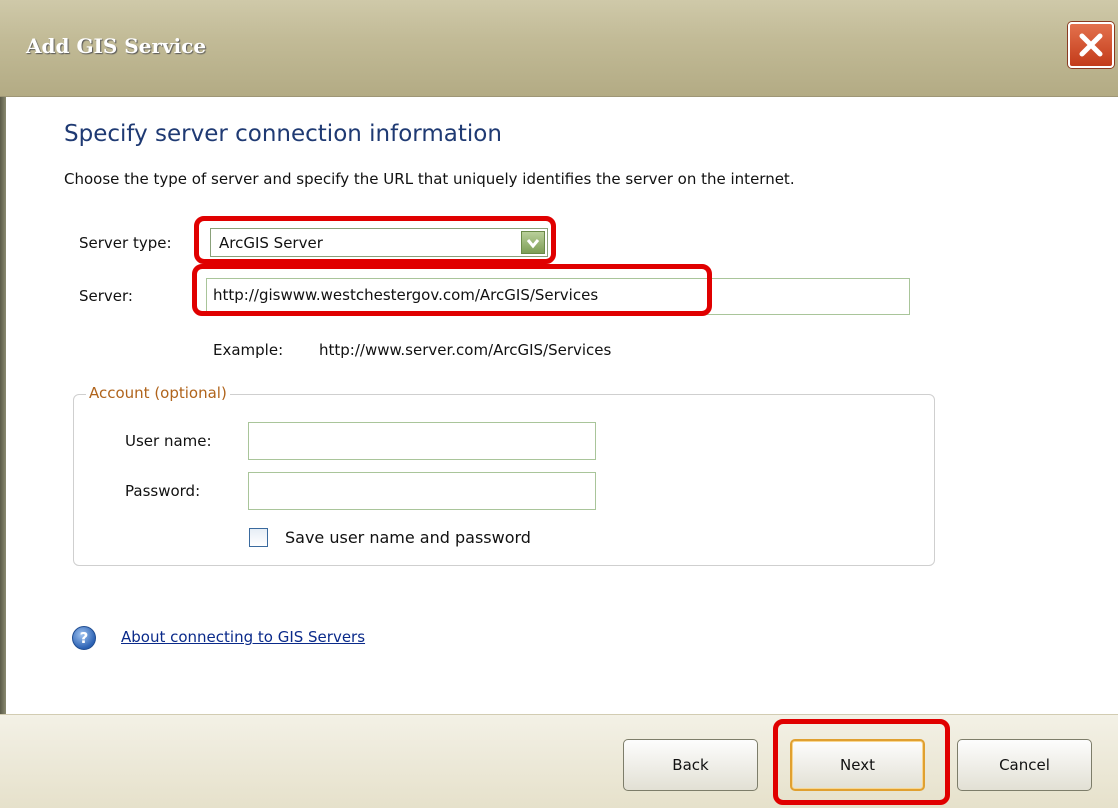  What do you see at coordinates (258, 537) in the screenshot?
I see `save-credentials-checkbox` at bounding box center [258, 537].